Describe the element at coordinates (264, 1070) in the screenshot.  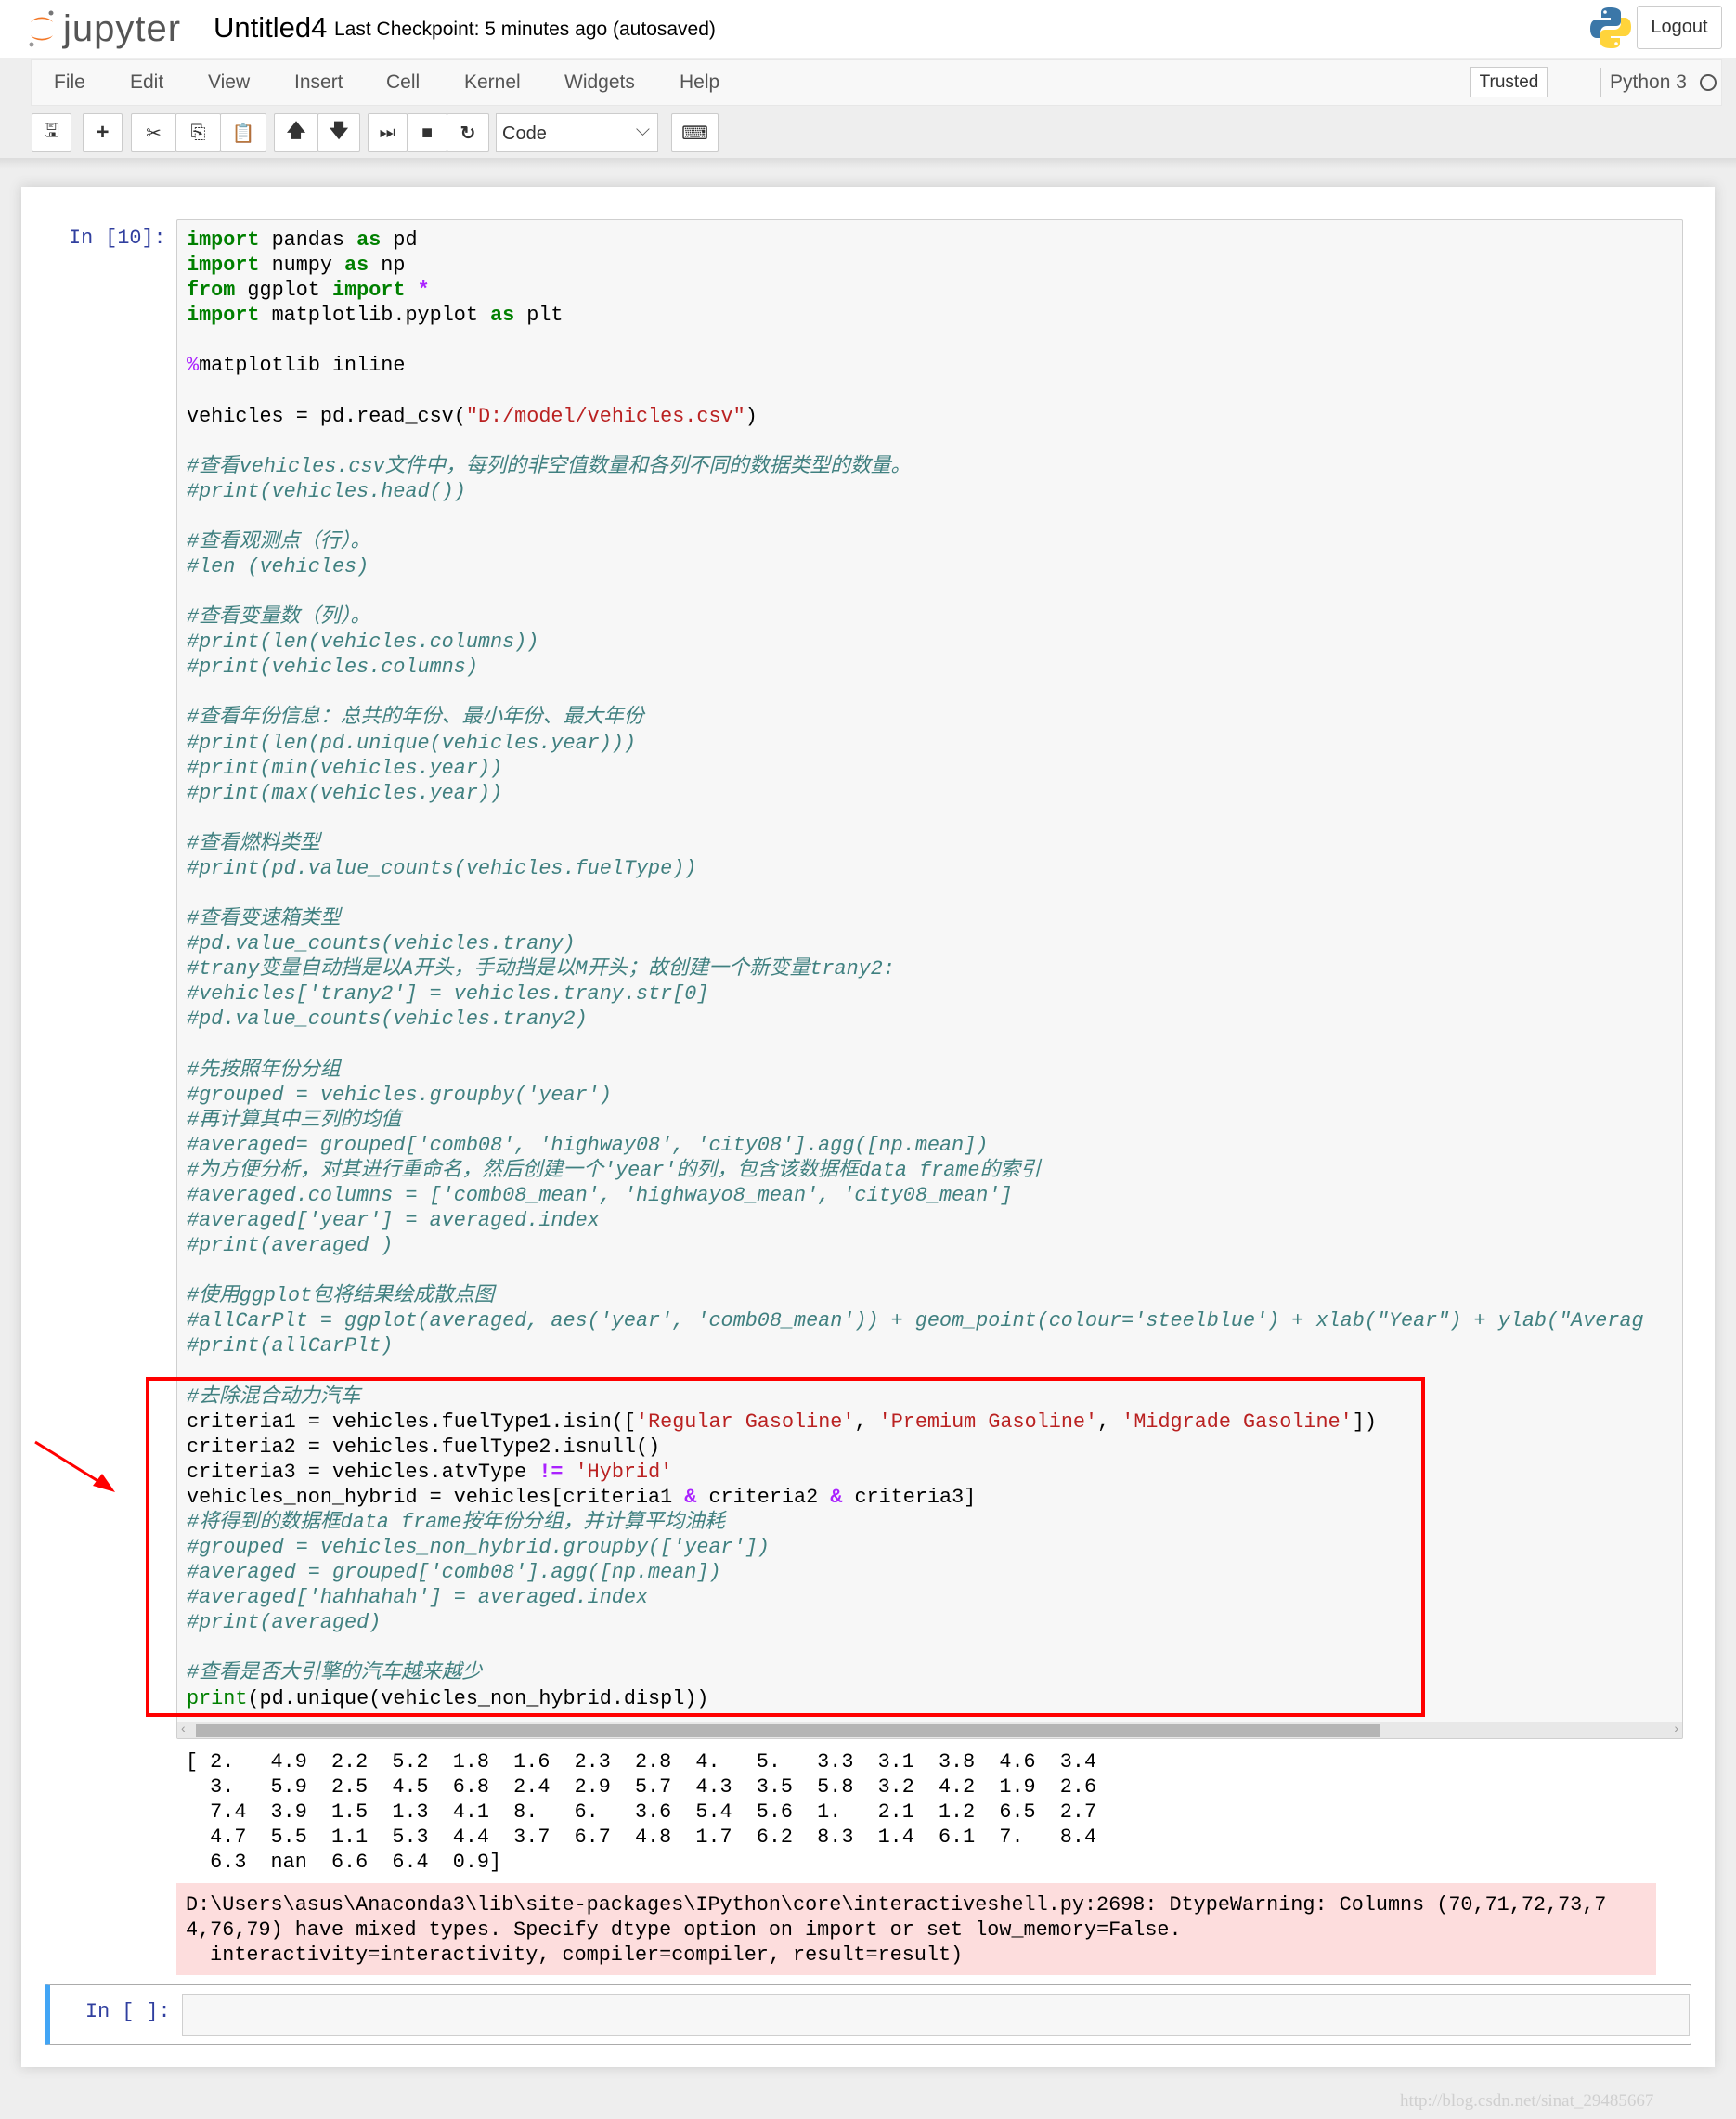
I see `code-token: #先按照年份分组` at that location.